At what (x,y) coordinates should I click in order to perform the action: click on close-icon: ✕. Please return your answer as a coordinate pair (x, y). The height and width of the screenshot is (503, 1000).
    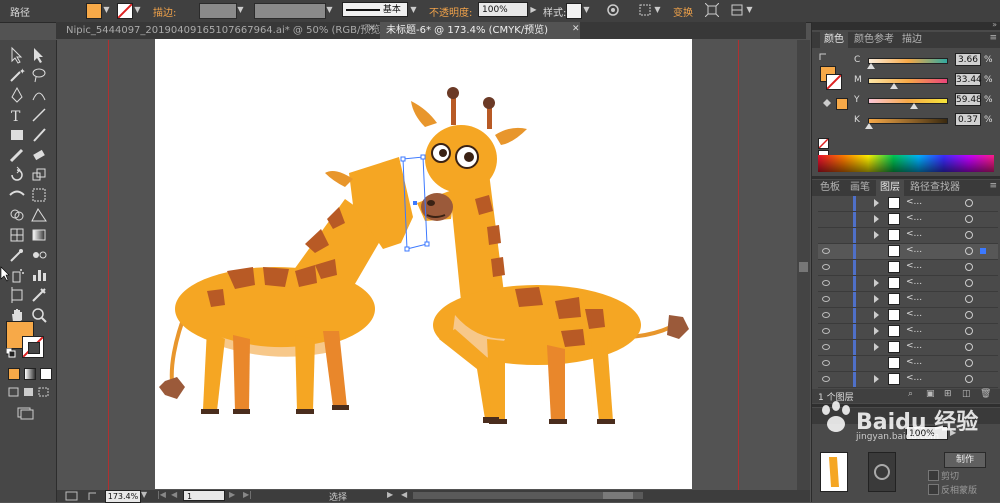
    Looking at the image, I should click on (372, 29).